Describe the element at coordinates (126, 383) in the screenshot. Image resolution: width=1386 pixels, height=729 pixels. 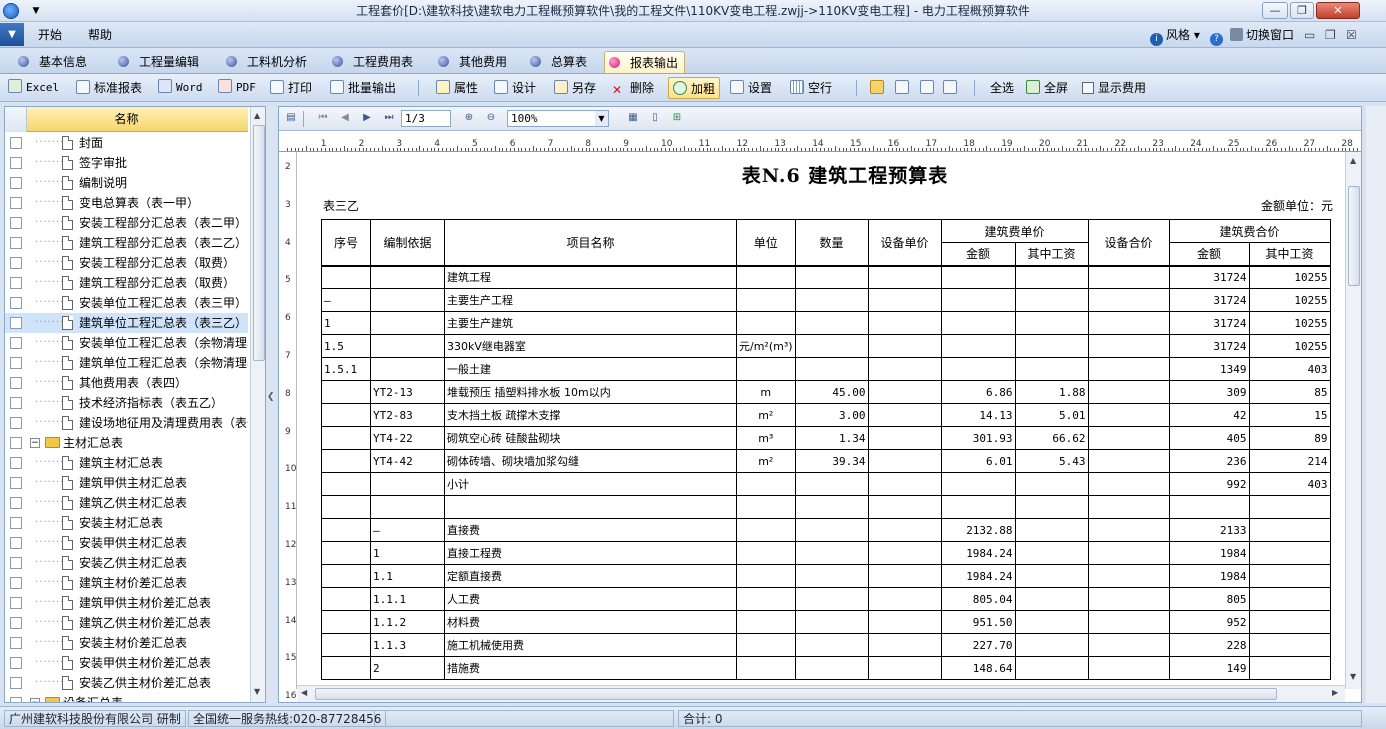
I see `tree-item: ······· 其他费用表（表四）` at that location.